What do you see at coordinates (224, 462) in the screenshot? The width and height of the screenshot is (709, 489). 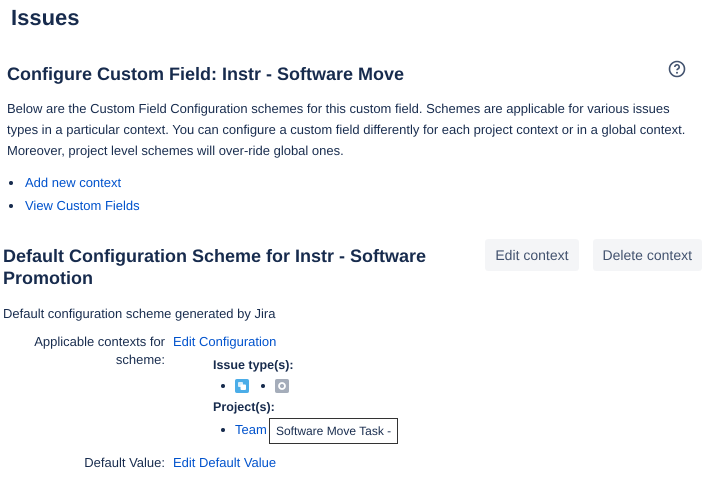 I see `edit-default-value-link: Edit Default Value` at bounding box center [224, 462].